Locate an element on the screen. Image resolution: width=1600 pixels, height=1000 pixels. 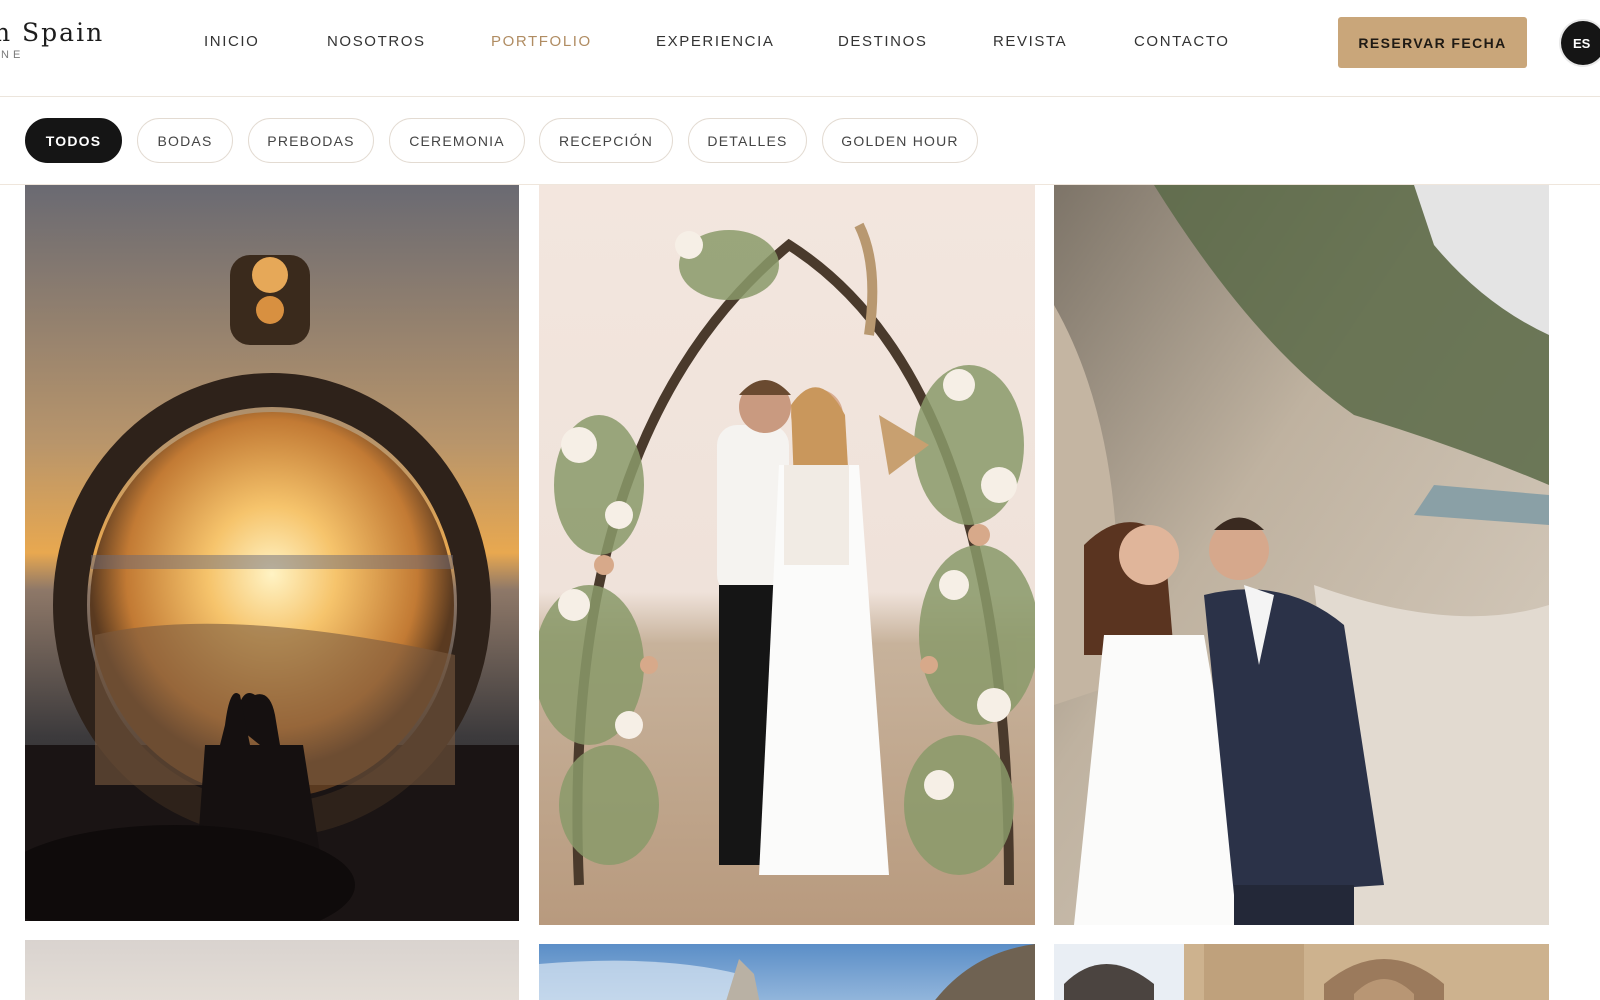
gallery-photo-cliff is located at coordinates (787, 972).